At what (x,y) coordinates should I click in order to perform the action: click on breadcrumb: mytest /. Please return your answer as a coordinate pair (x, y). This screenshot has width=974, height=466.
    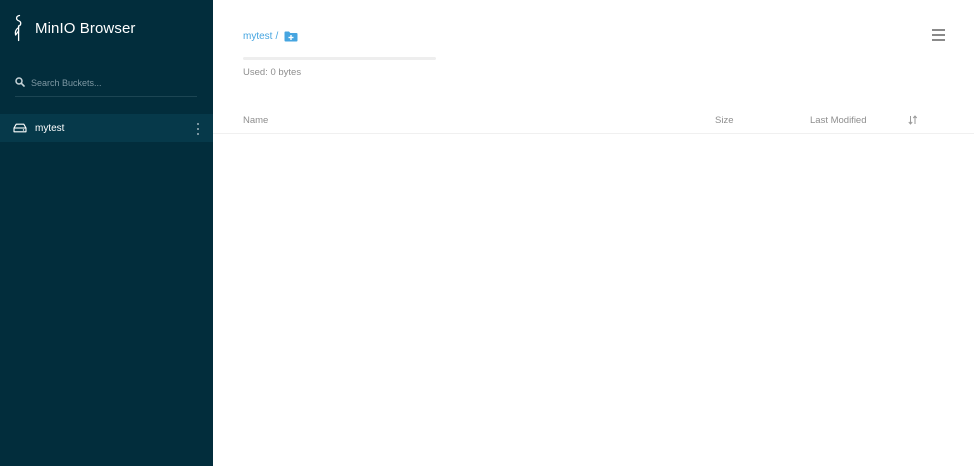
    Looking at the image, I should click on (270, 36).